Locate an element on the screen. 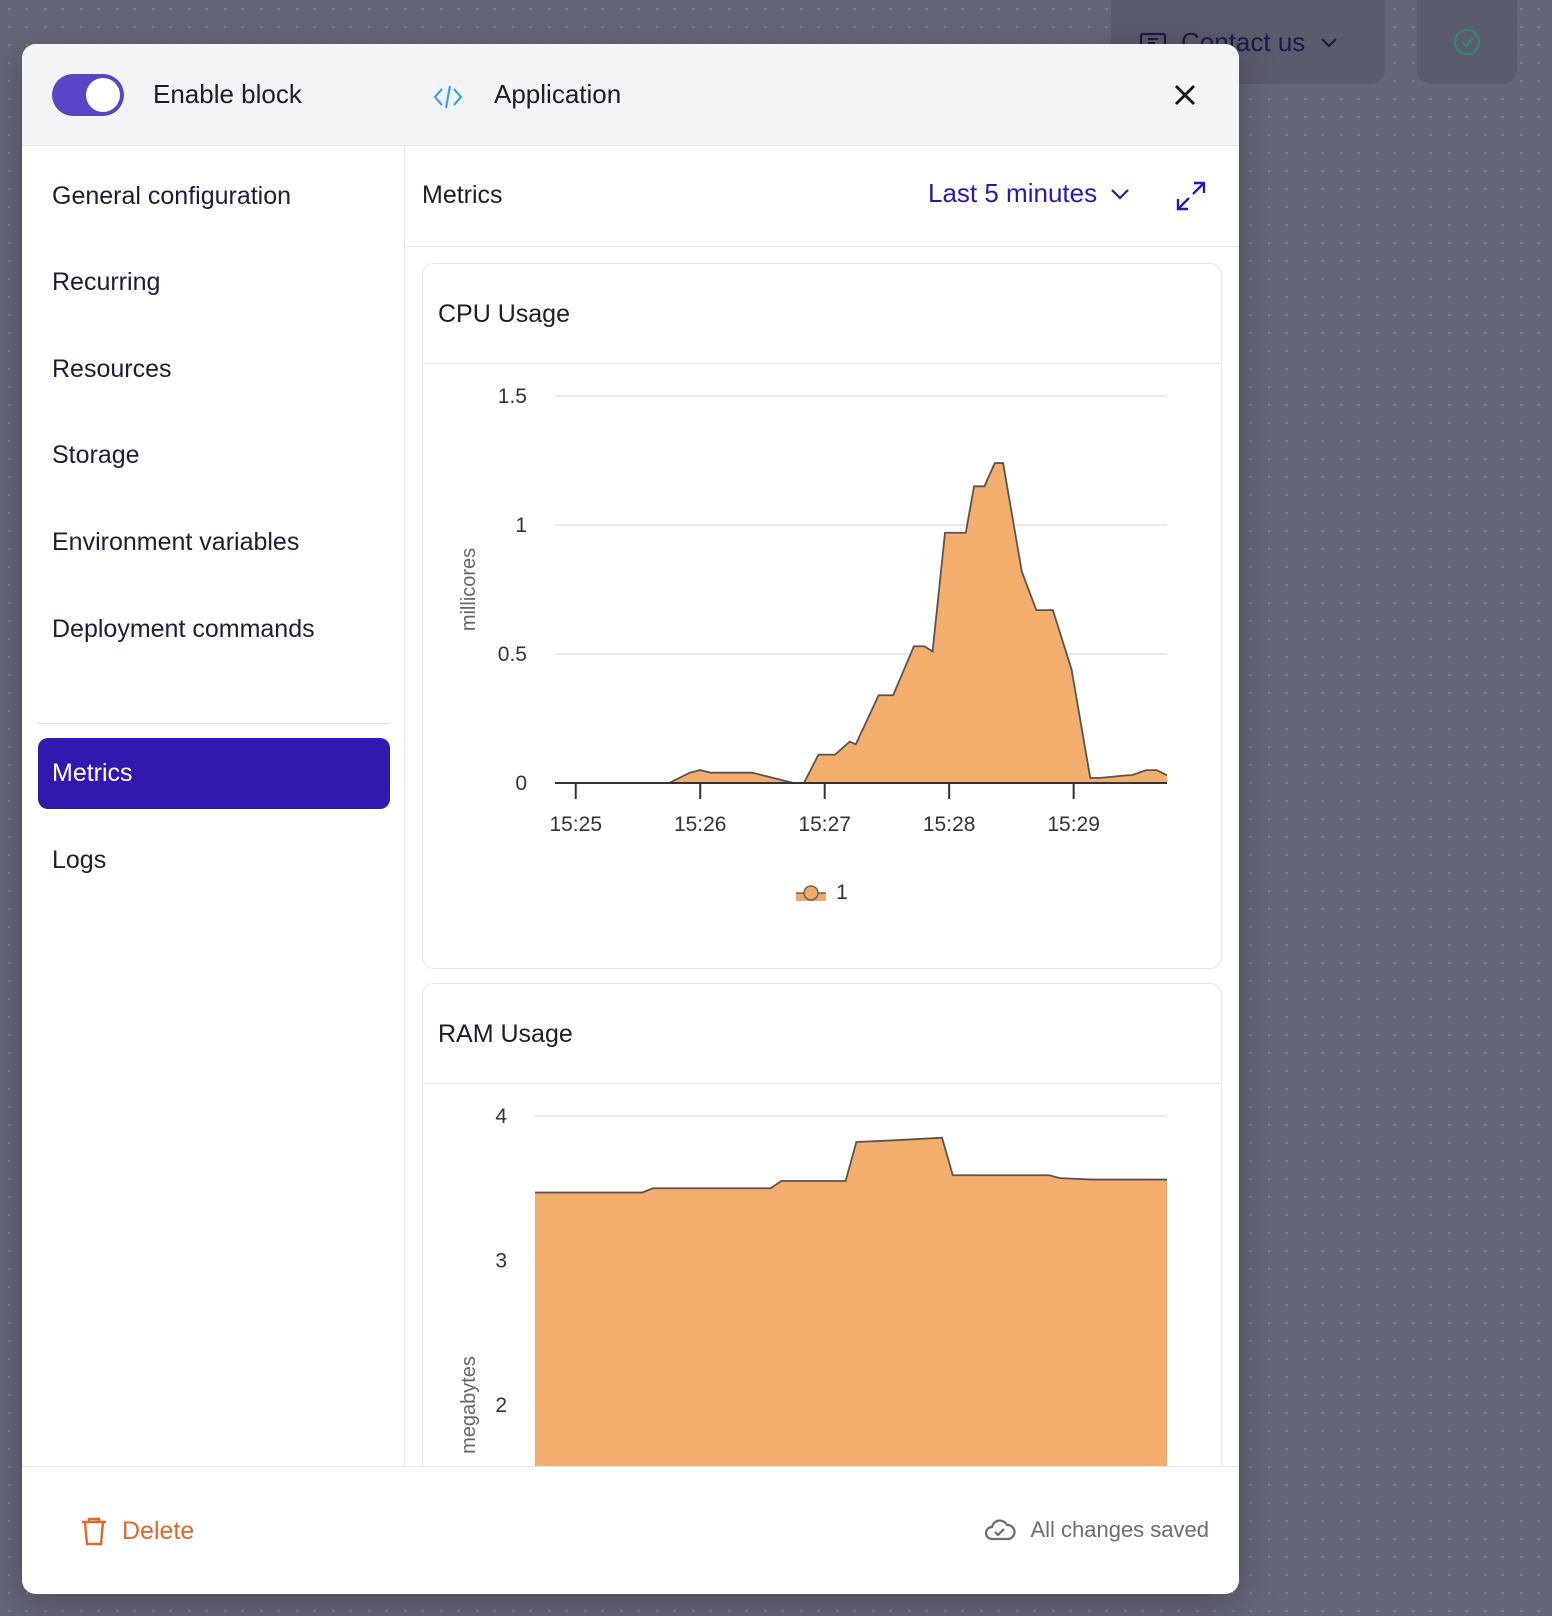  enable-block-label: Enable block is located at coordinates (227, 94).